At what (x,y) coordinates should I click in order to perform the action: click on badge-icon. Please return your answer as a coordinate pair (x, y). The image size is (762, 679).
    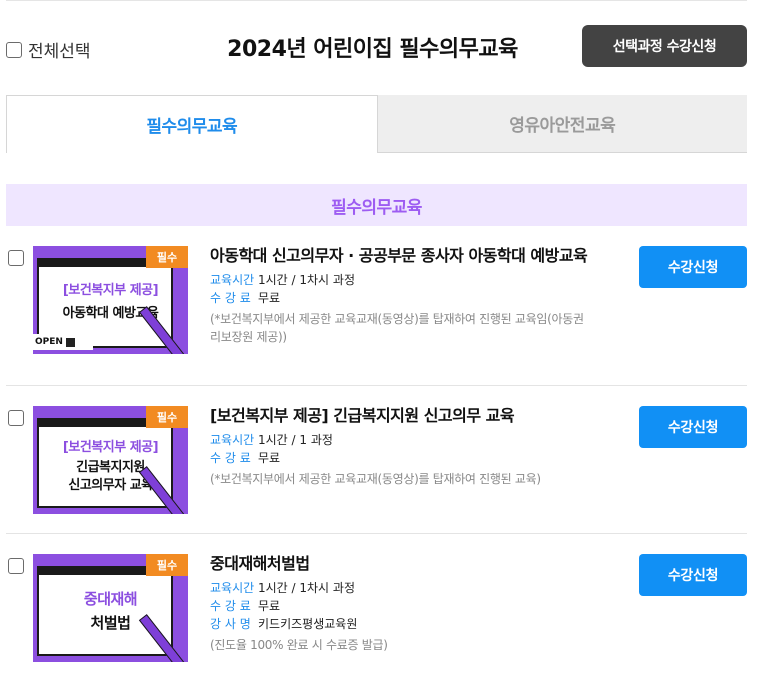
    Looking at the image, I should click on (70, 342).